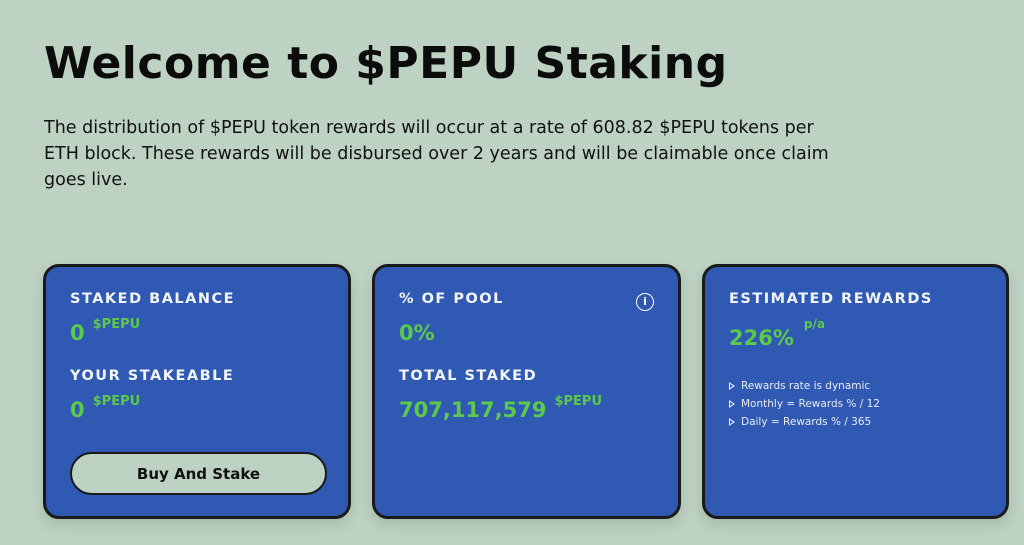 The image size is (1024, 545). Describe the element at coordinates (578, 401) in the screenshot. I see `total-staked-unit: $PEPU` at that location.